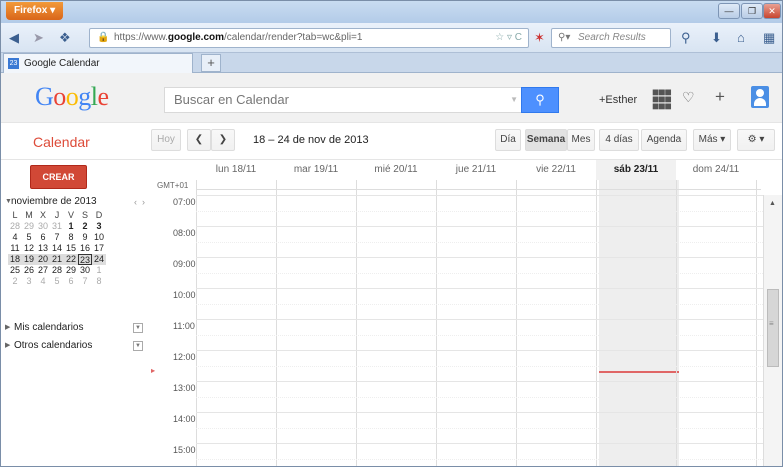 This screenshot has width=783, height=467. I want to click on previous-period-button: ❮, so click(199, 140).